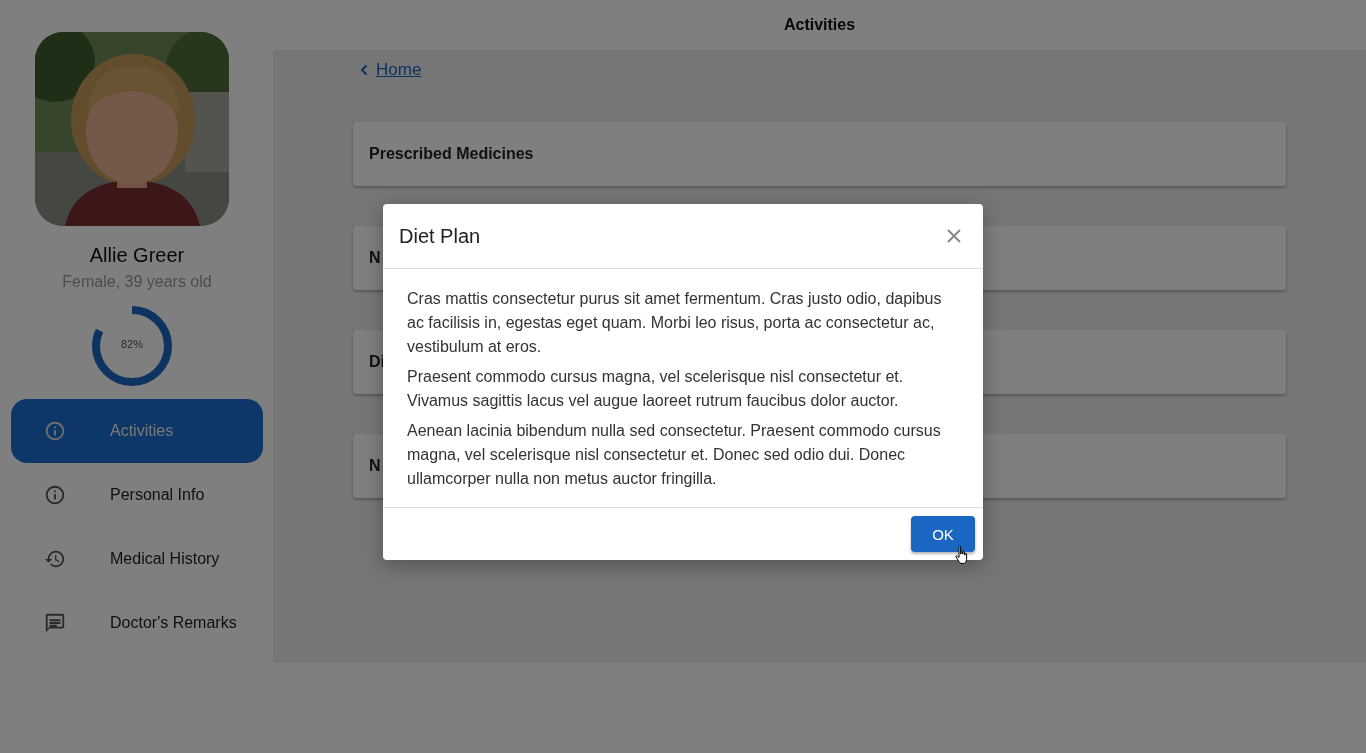 The height and width of the screenshot is (753, 1366). I want to click on ok-button: OK, so click(943, 534).